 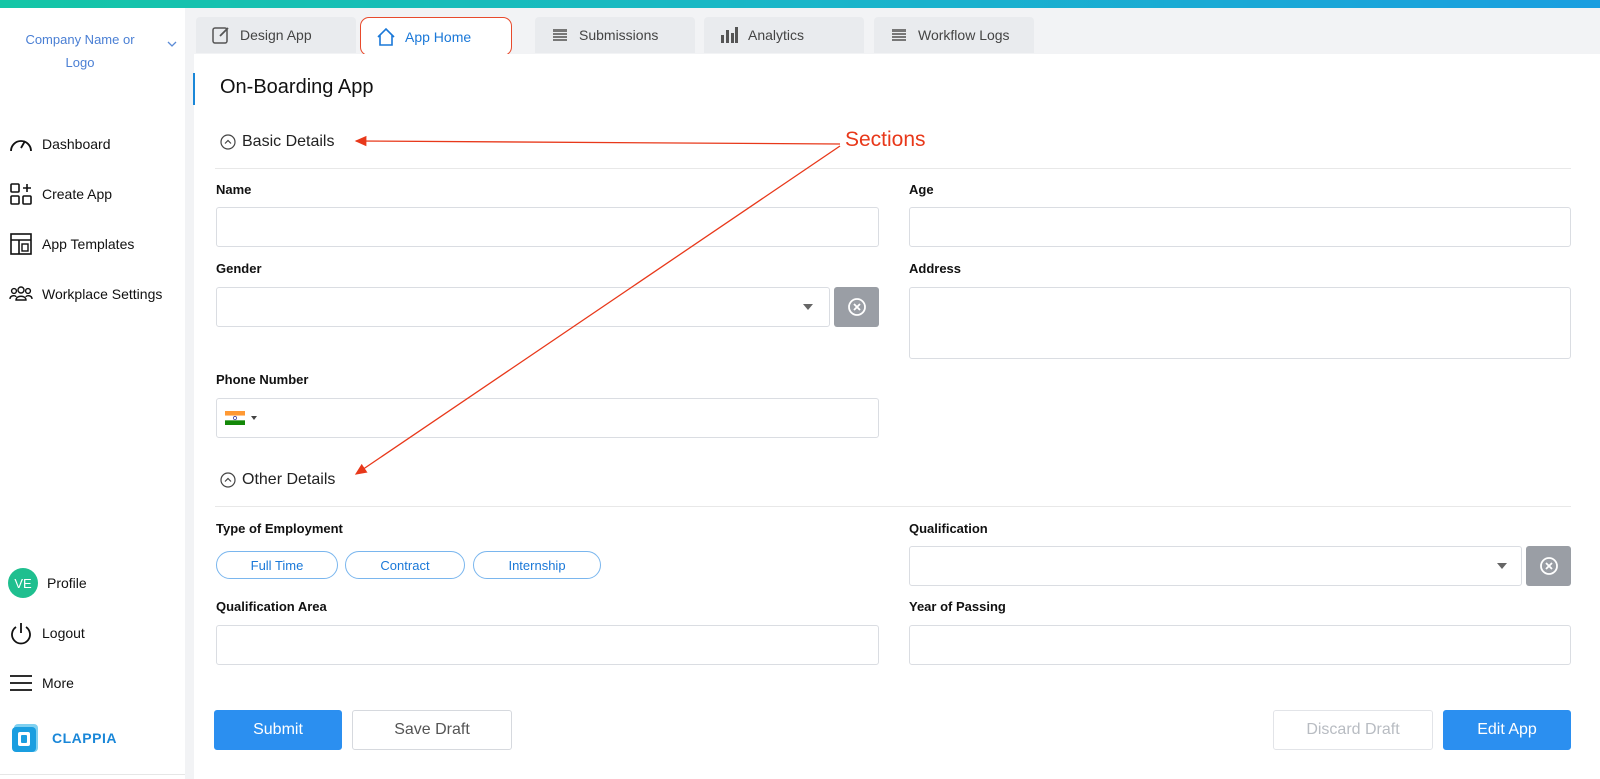 I want to click on page-title: On-Boarding App, so click(x=297, y=87).